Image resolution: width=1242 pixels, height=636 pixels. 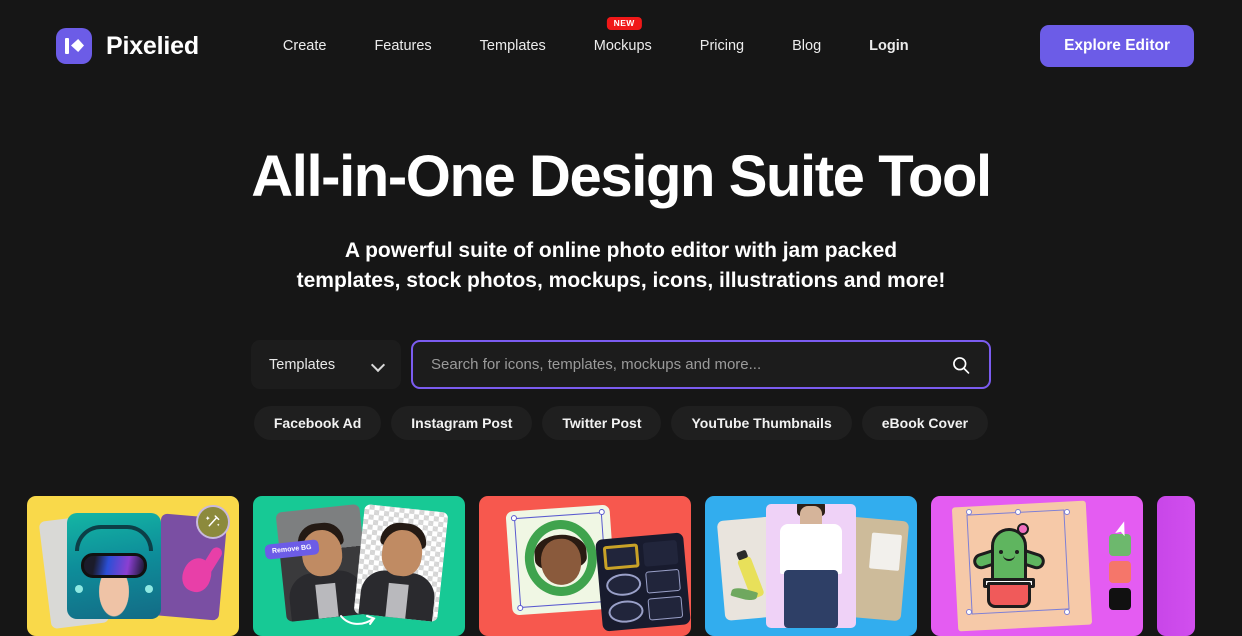 I want to click on nav-label: Login, so click(x=889, y=46).